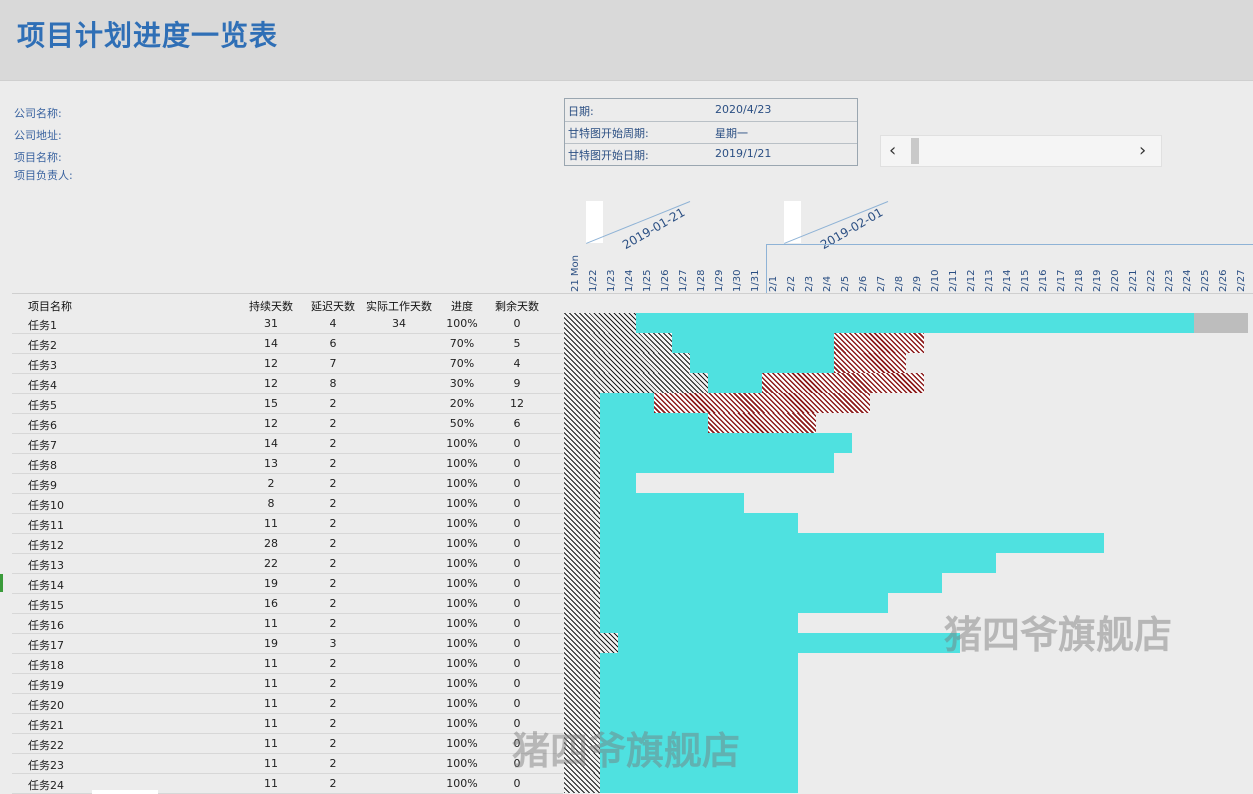 The image size is (1253, 794). What do you see at coordinates (46, 785) in the screenshot?
I see `cell-name: 任务24` at bounding box center [46, 785].